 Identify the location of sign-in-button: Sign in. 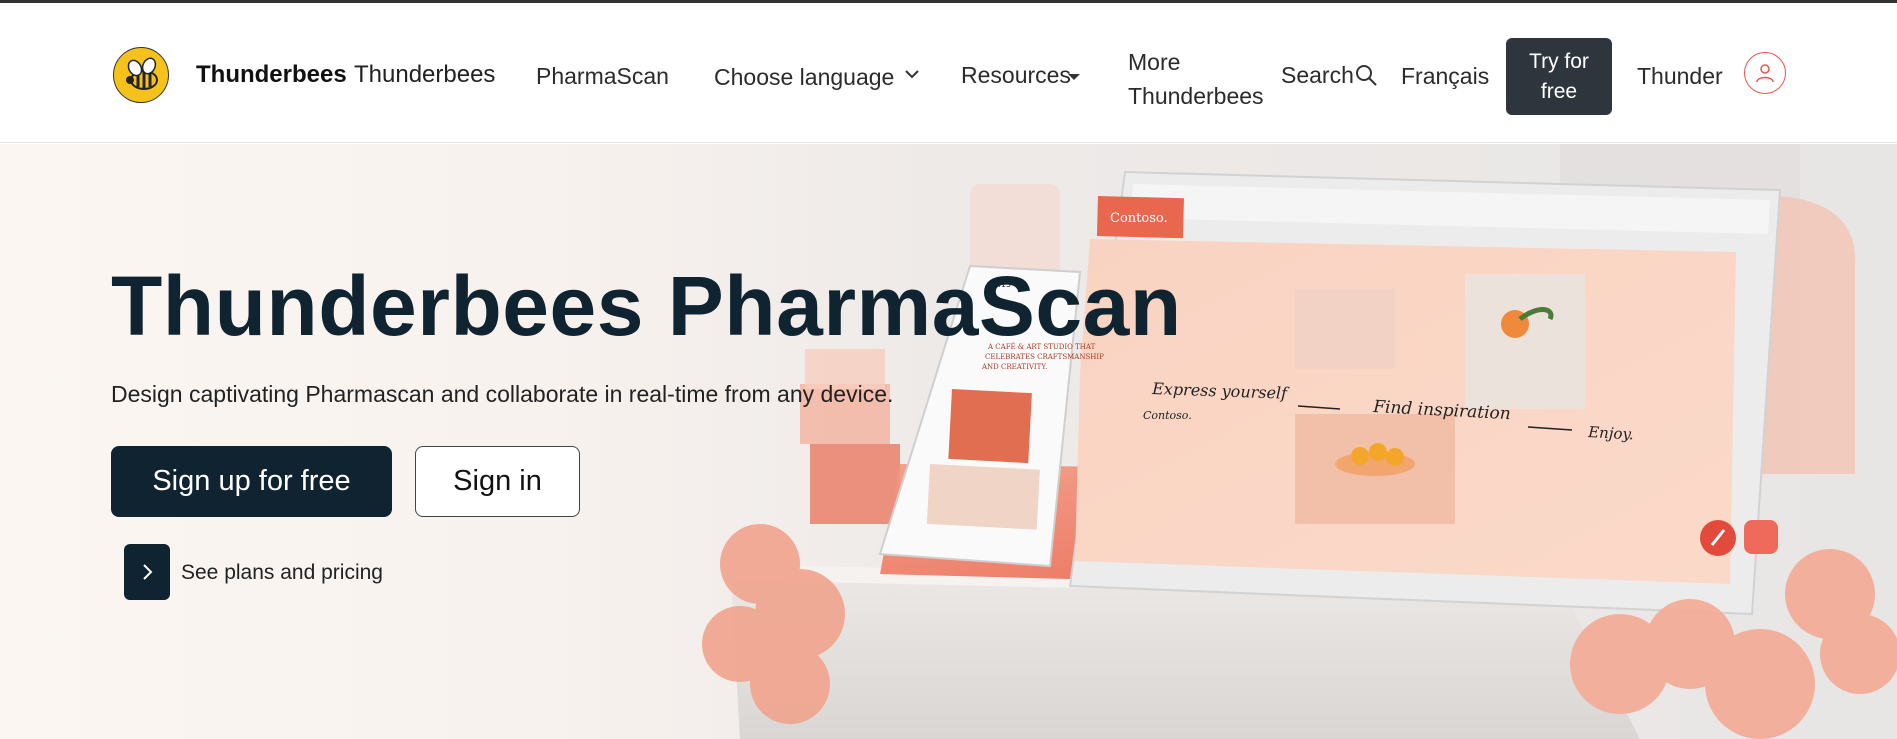
(497, 481).